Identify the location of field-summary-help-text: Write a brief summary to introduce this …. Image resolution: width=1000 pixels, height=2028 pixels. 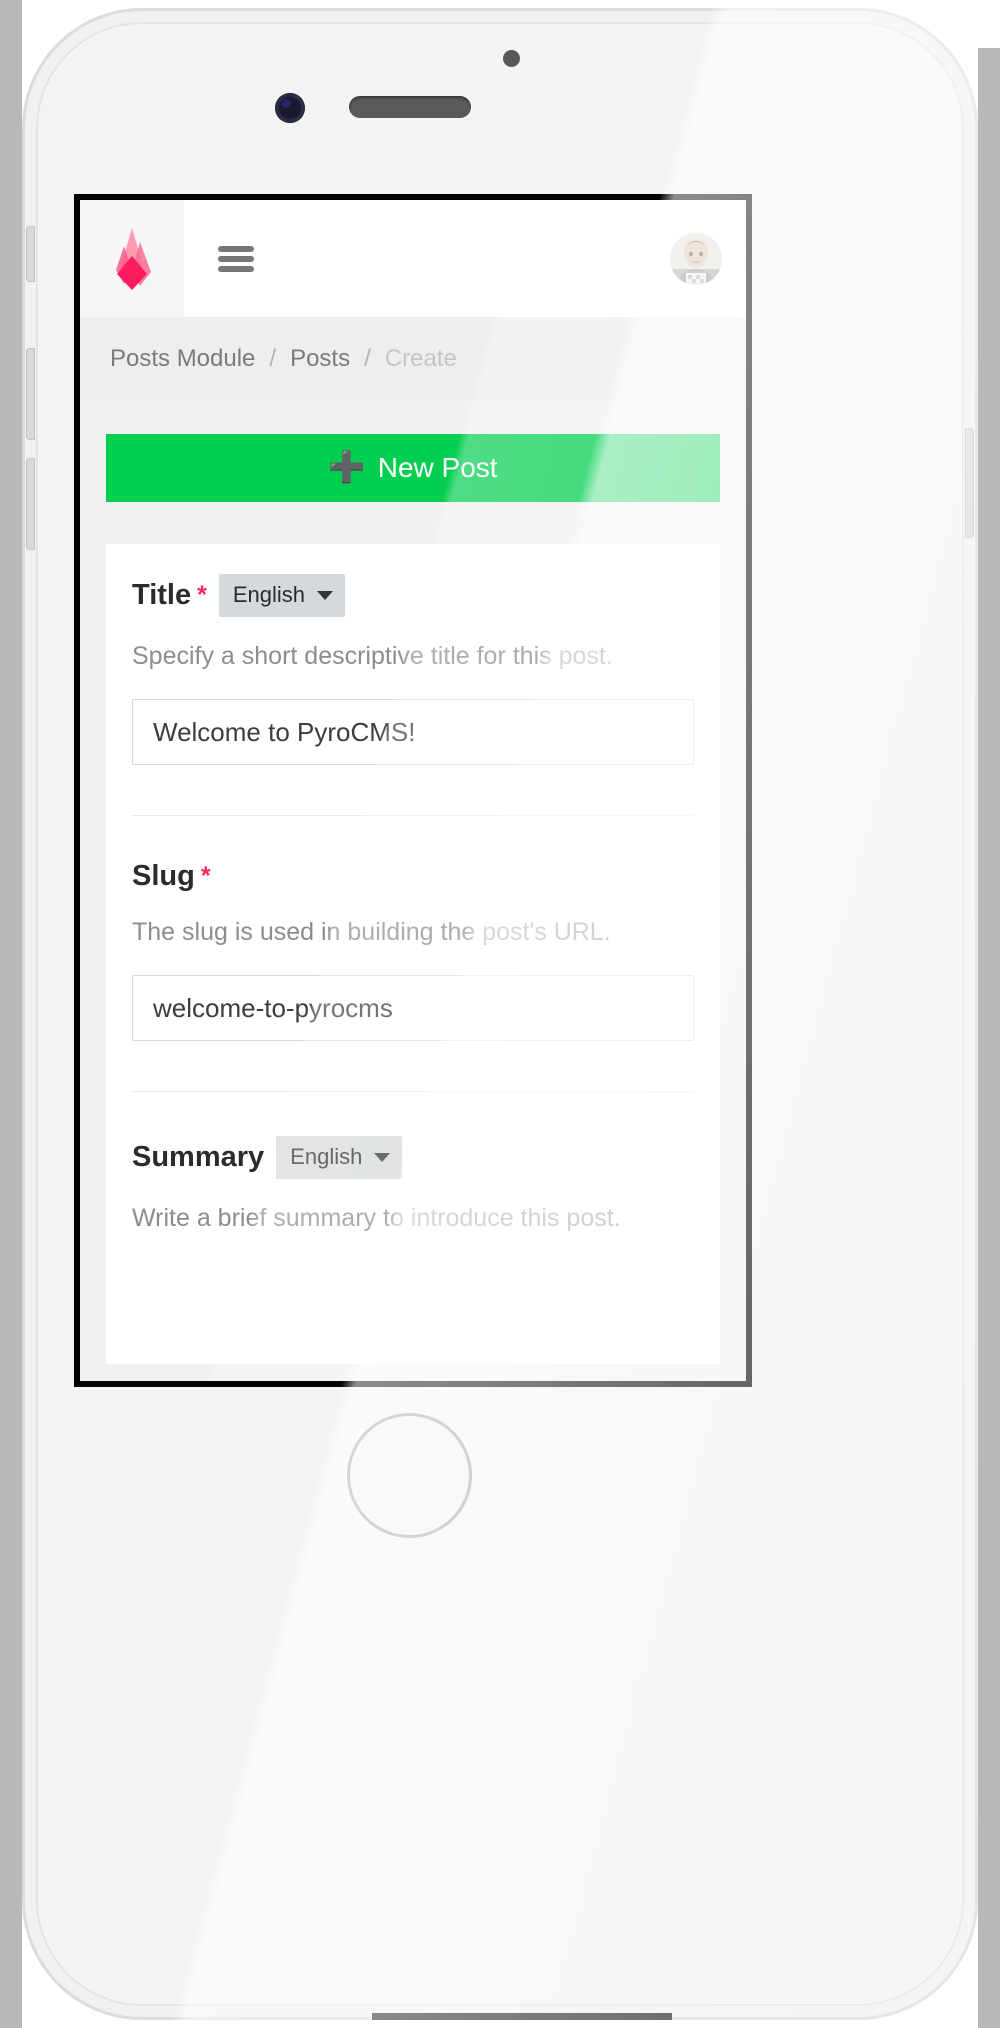
(376, 1218).